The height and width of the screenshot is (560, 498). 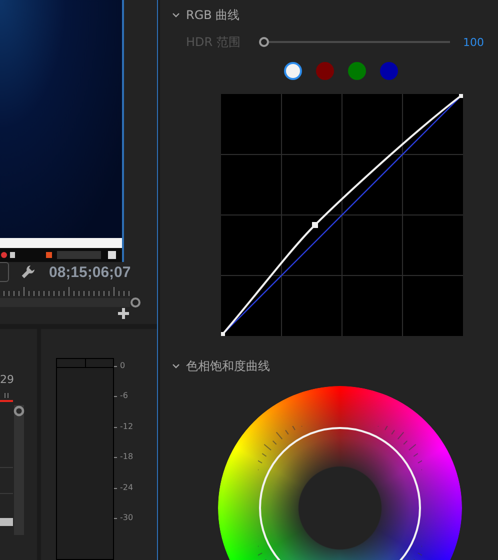 What do you see at coordinates (6, 522) in the screenshot?
I see `clip-bar` at bounding box center [6, 522].